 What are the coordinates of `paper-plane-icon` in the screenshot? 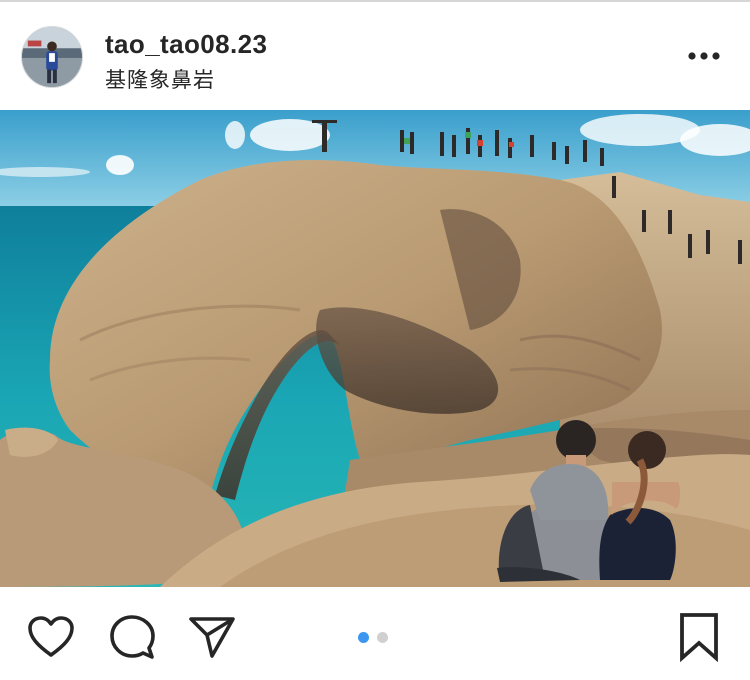 It's located at (212, 637).